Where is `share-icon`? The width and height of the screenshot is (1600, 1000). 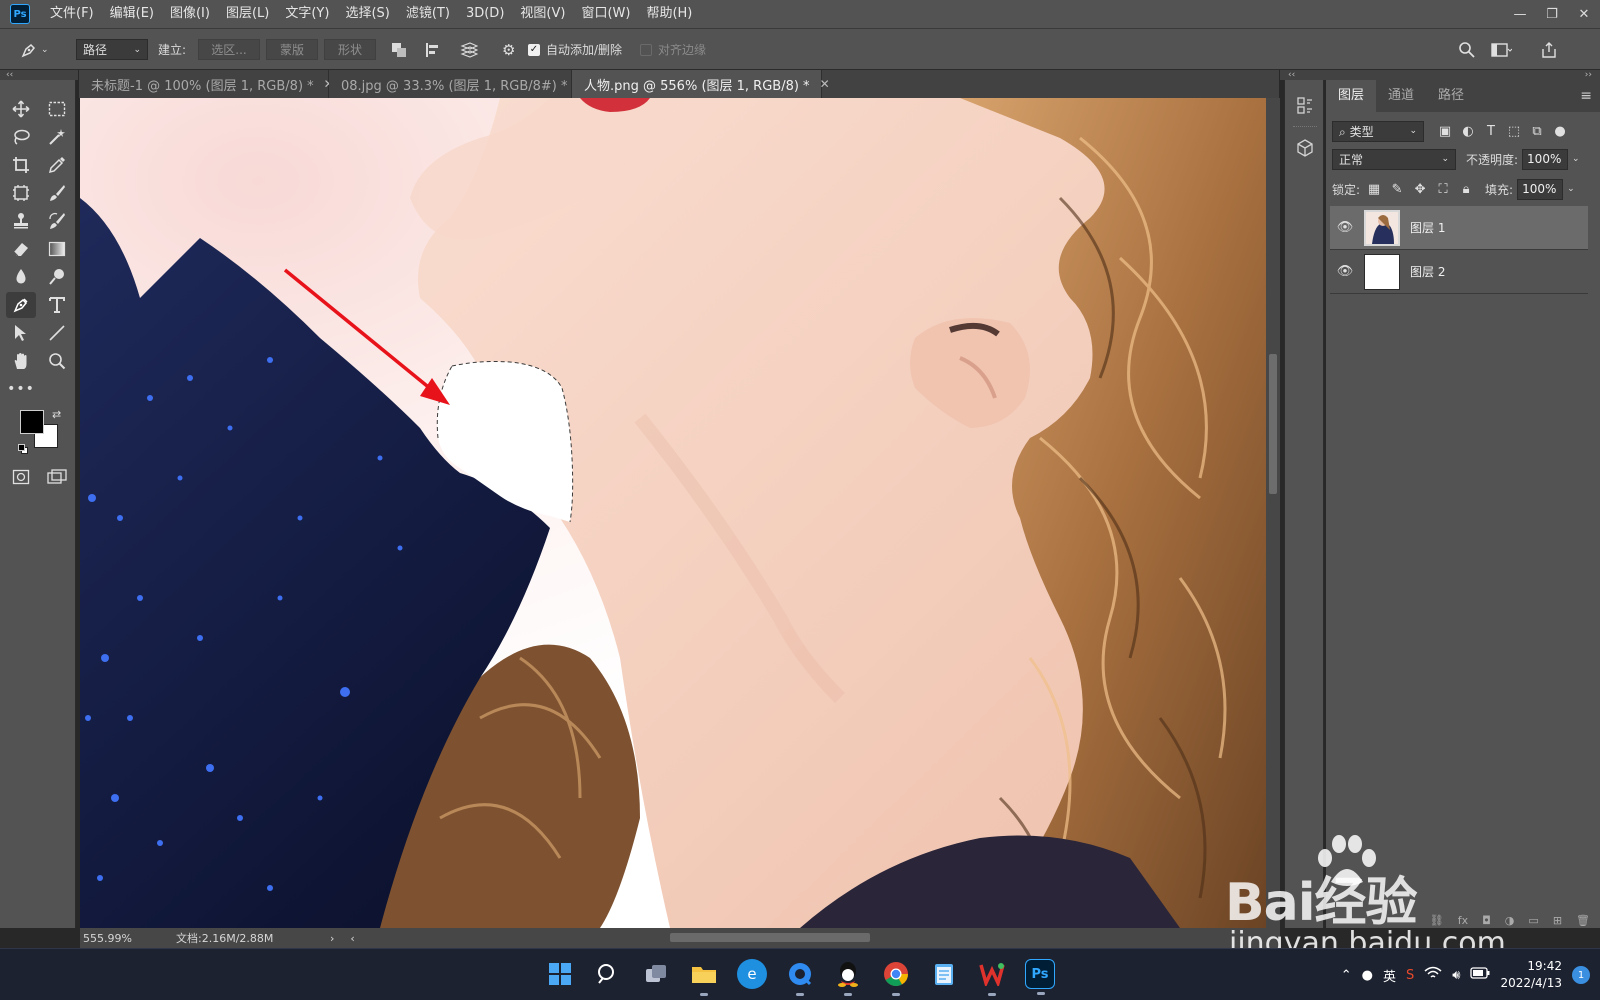
share-icon is located at coordinates (1549, 49).